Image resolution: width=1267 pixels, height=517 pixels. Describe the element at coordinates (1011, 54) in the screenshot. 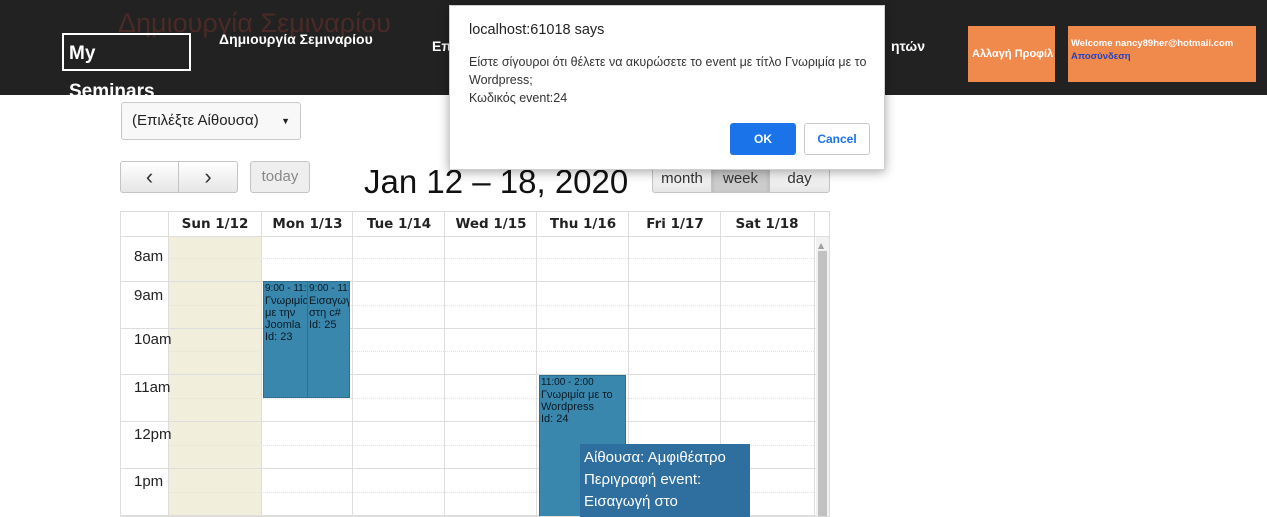

I see `change-profile-button: Αλλαγή Προφίλ` at that location.